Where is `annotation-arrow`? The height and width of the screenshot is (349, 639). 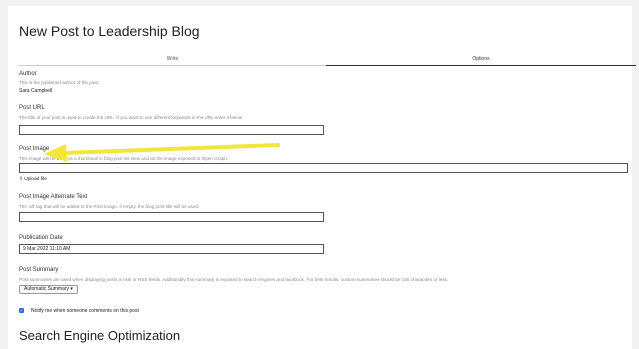 annotation-arrow is located at coordinates (162, 152).